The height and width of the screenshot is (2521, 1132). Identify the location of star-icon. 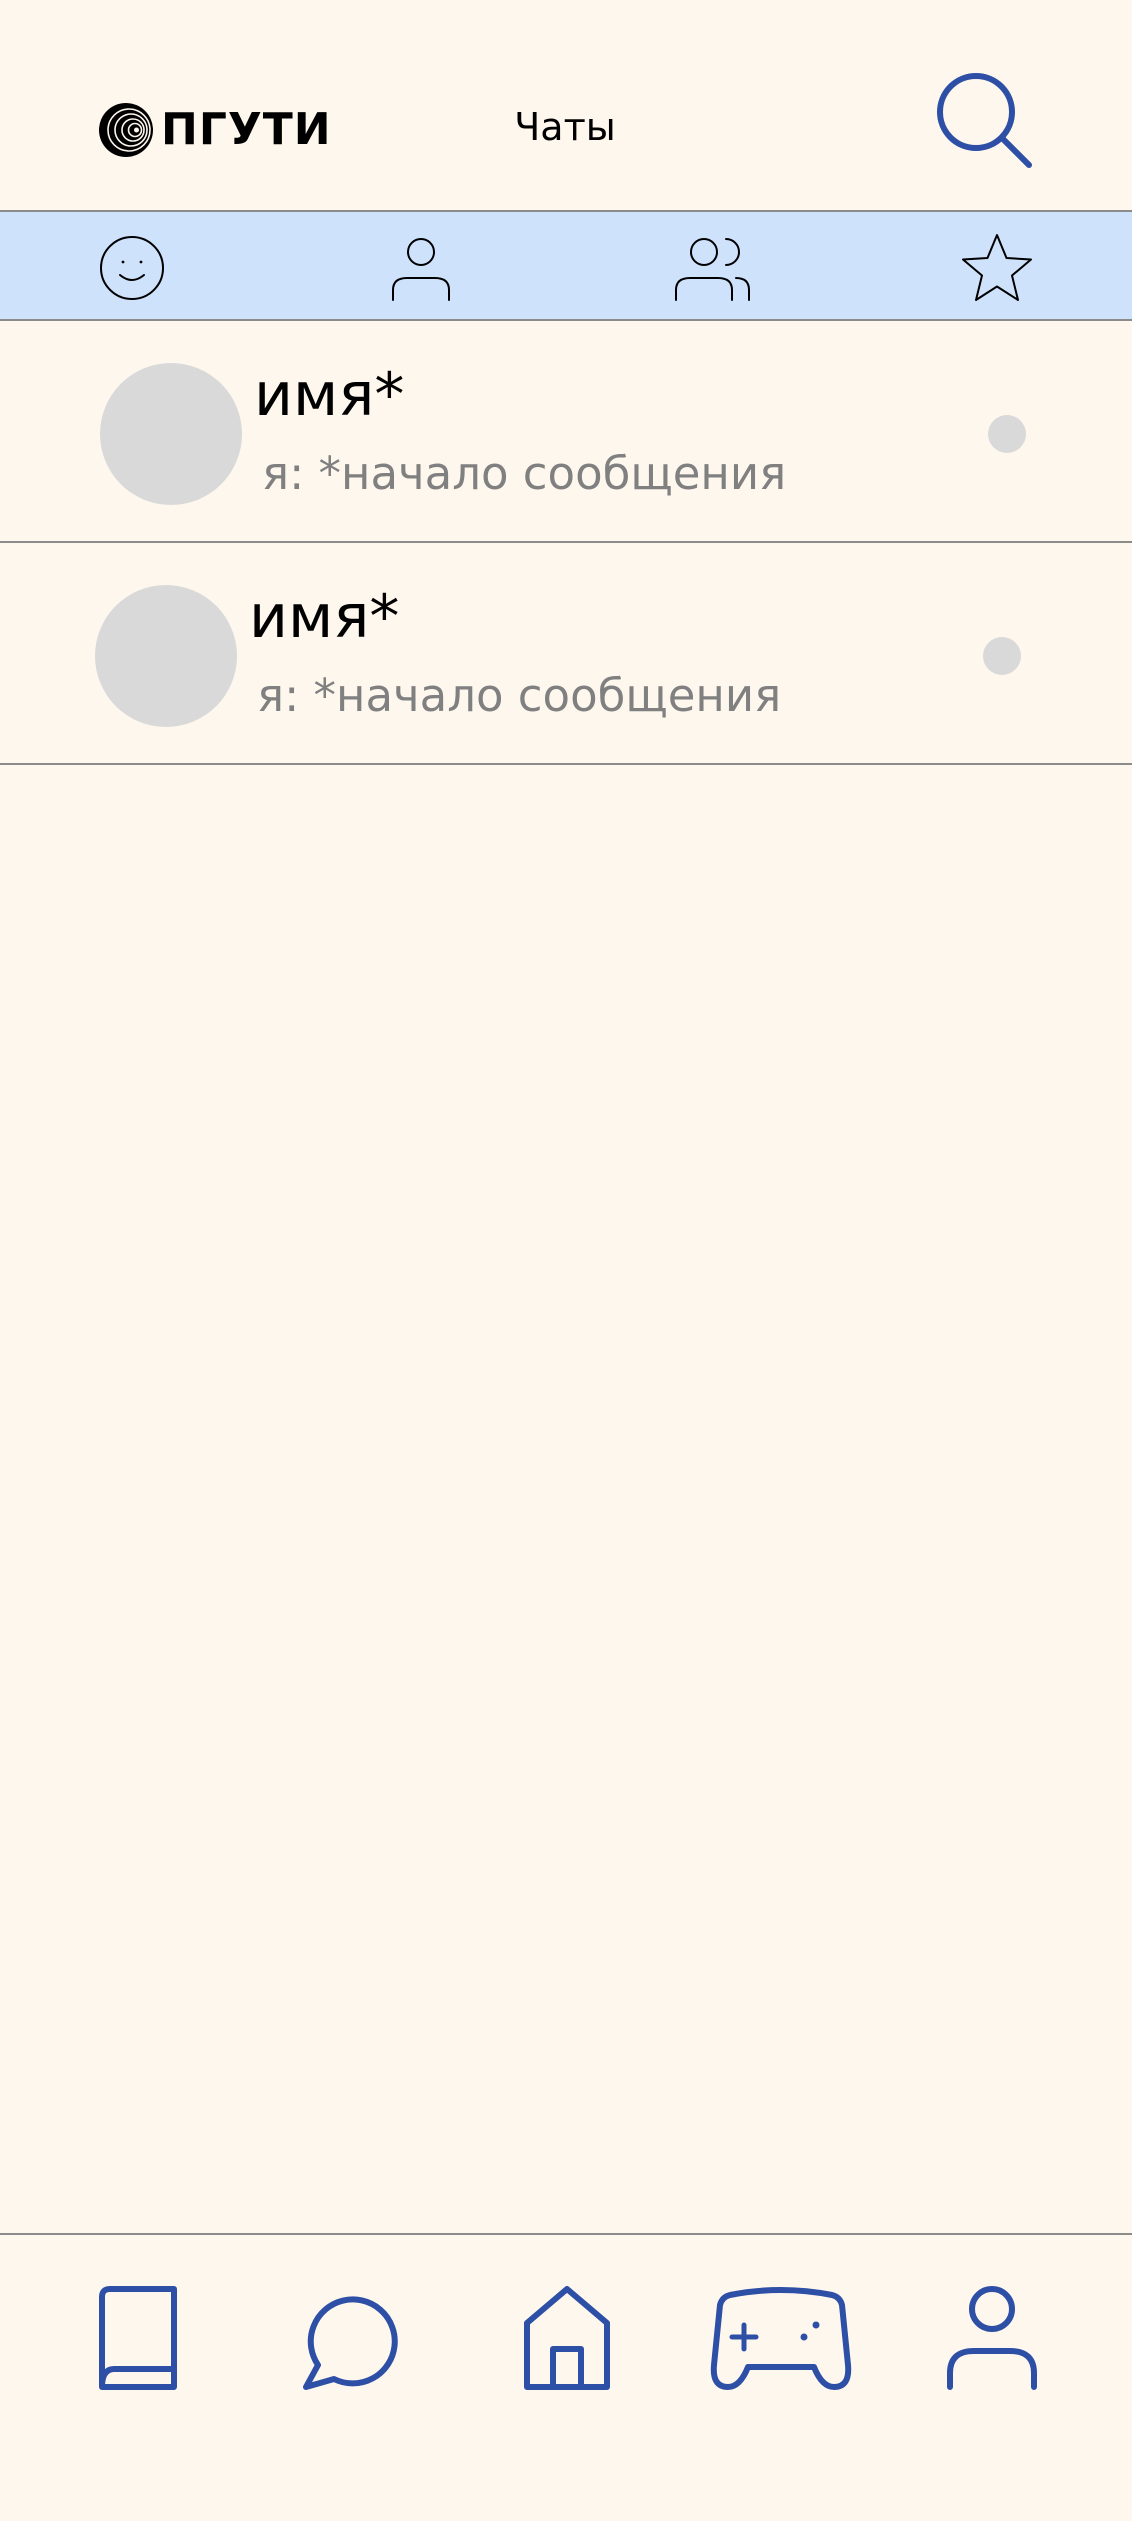
(997, 267).